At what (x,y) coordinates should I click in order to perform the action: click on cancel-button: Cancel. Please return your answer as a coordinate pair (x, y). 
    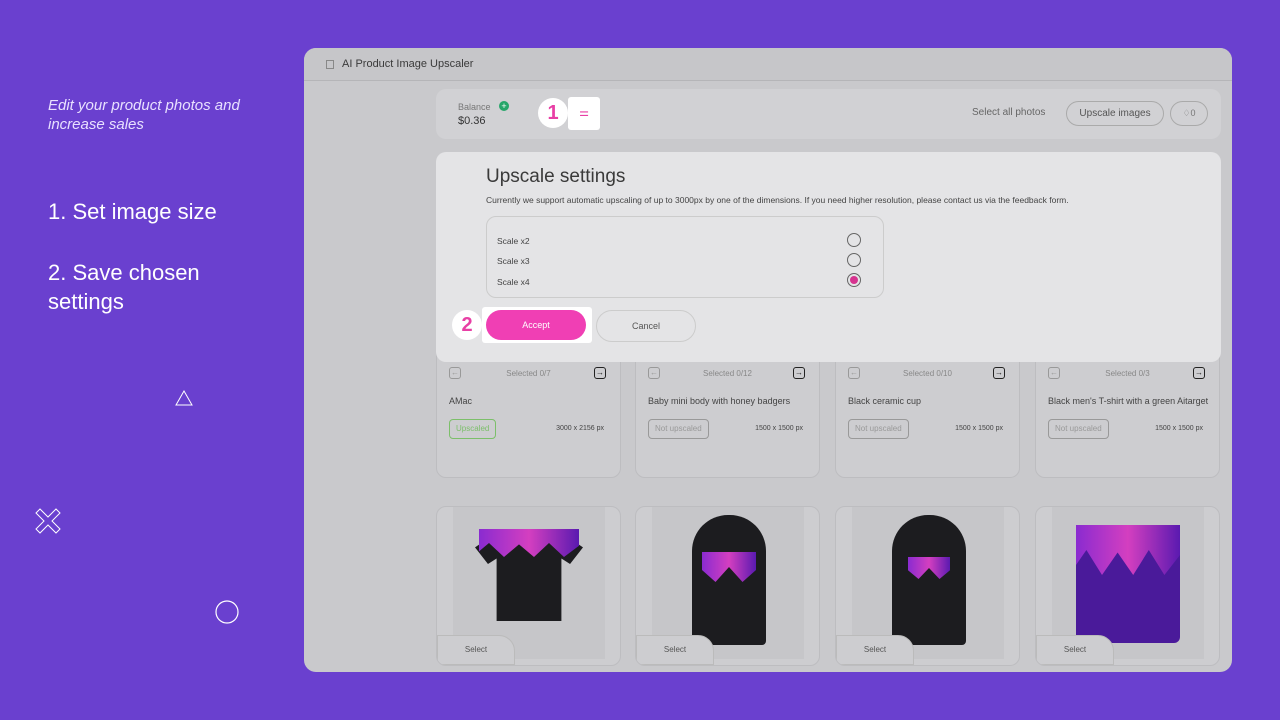
    Looking at the image, I should click on (646, 326).